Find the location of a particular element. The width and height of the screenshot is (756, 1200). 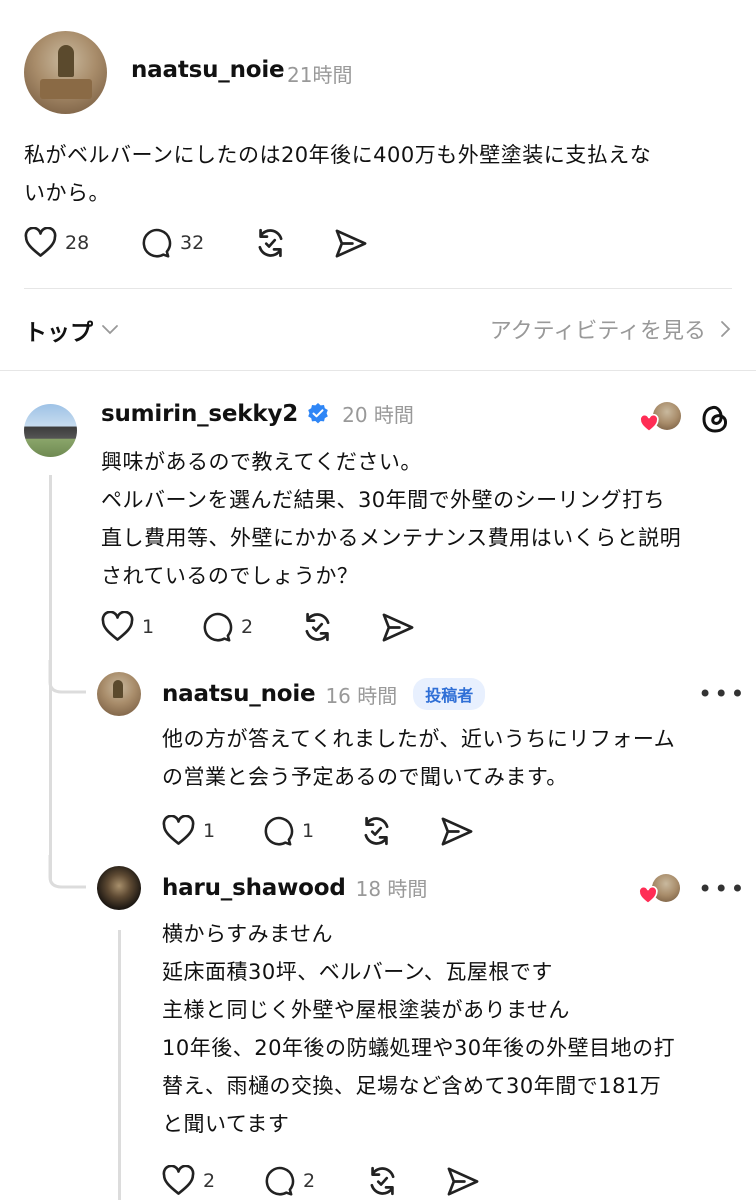

reply3-share-button is located at coordinates (463, 1181).